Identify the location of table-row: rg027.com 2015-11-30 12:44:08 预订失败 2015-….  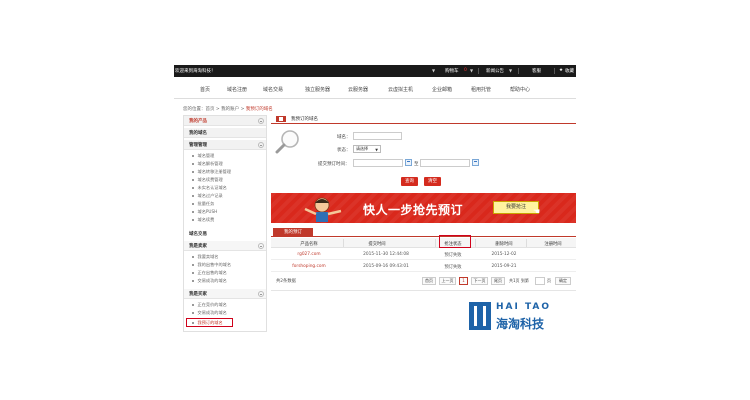
(423, 254).